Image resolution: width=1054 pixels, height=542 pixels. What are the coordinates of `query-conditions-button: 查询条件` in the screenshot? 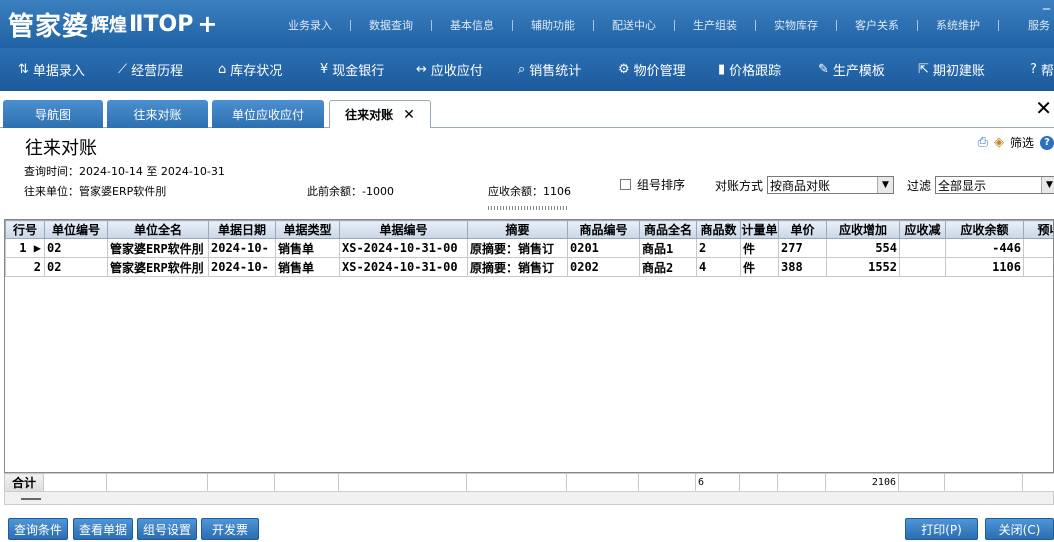 It's located at (38, 529).